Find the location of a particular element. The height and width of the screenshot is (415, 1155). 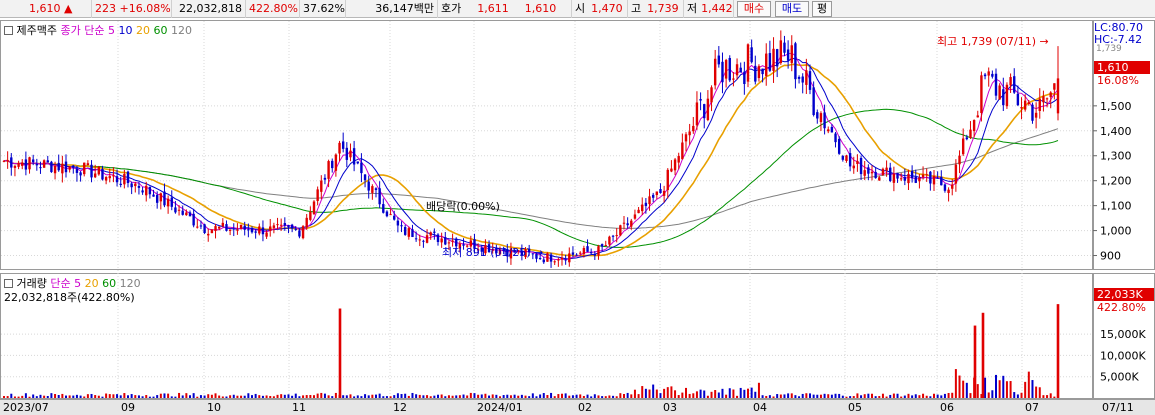

ma60-label: 60 is located at coordinates (160, 30).